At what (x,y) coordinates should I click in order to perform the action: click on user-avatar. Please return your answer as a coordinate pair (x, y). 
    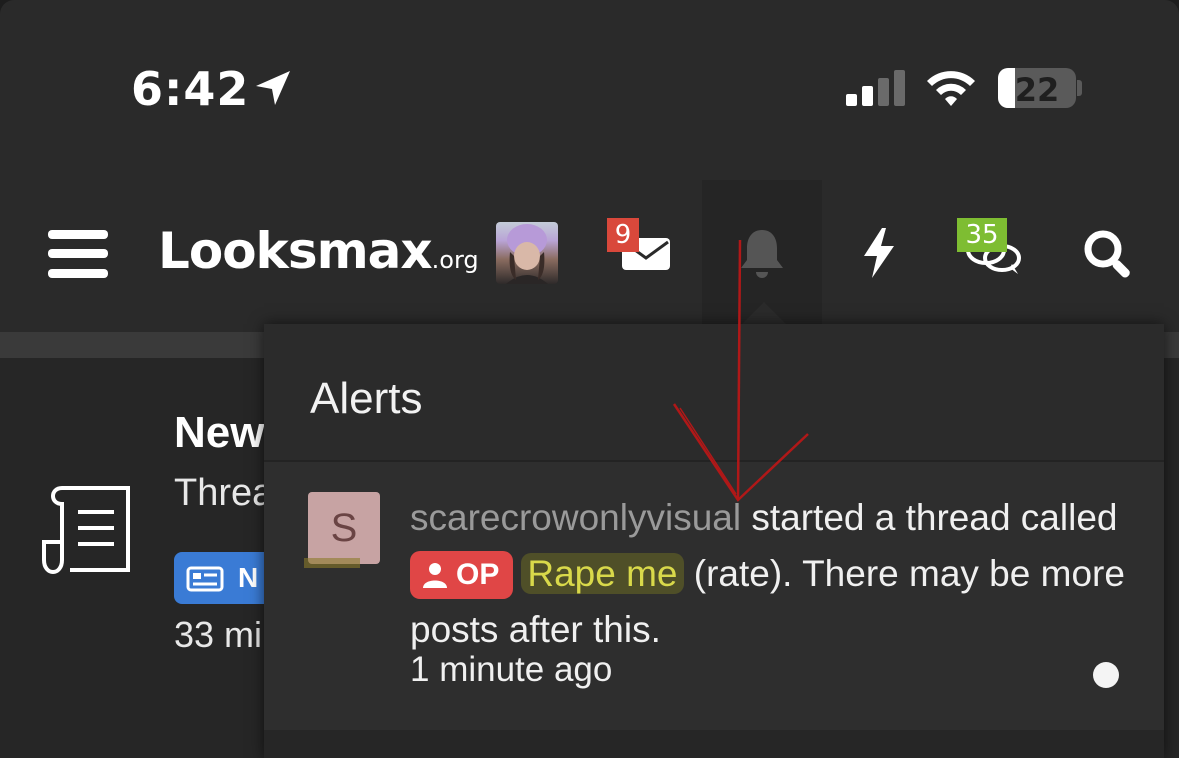
    Looking at the image, I should click on (527, 253).